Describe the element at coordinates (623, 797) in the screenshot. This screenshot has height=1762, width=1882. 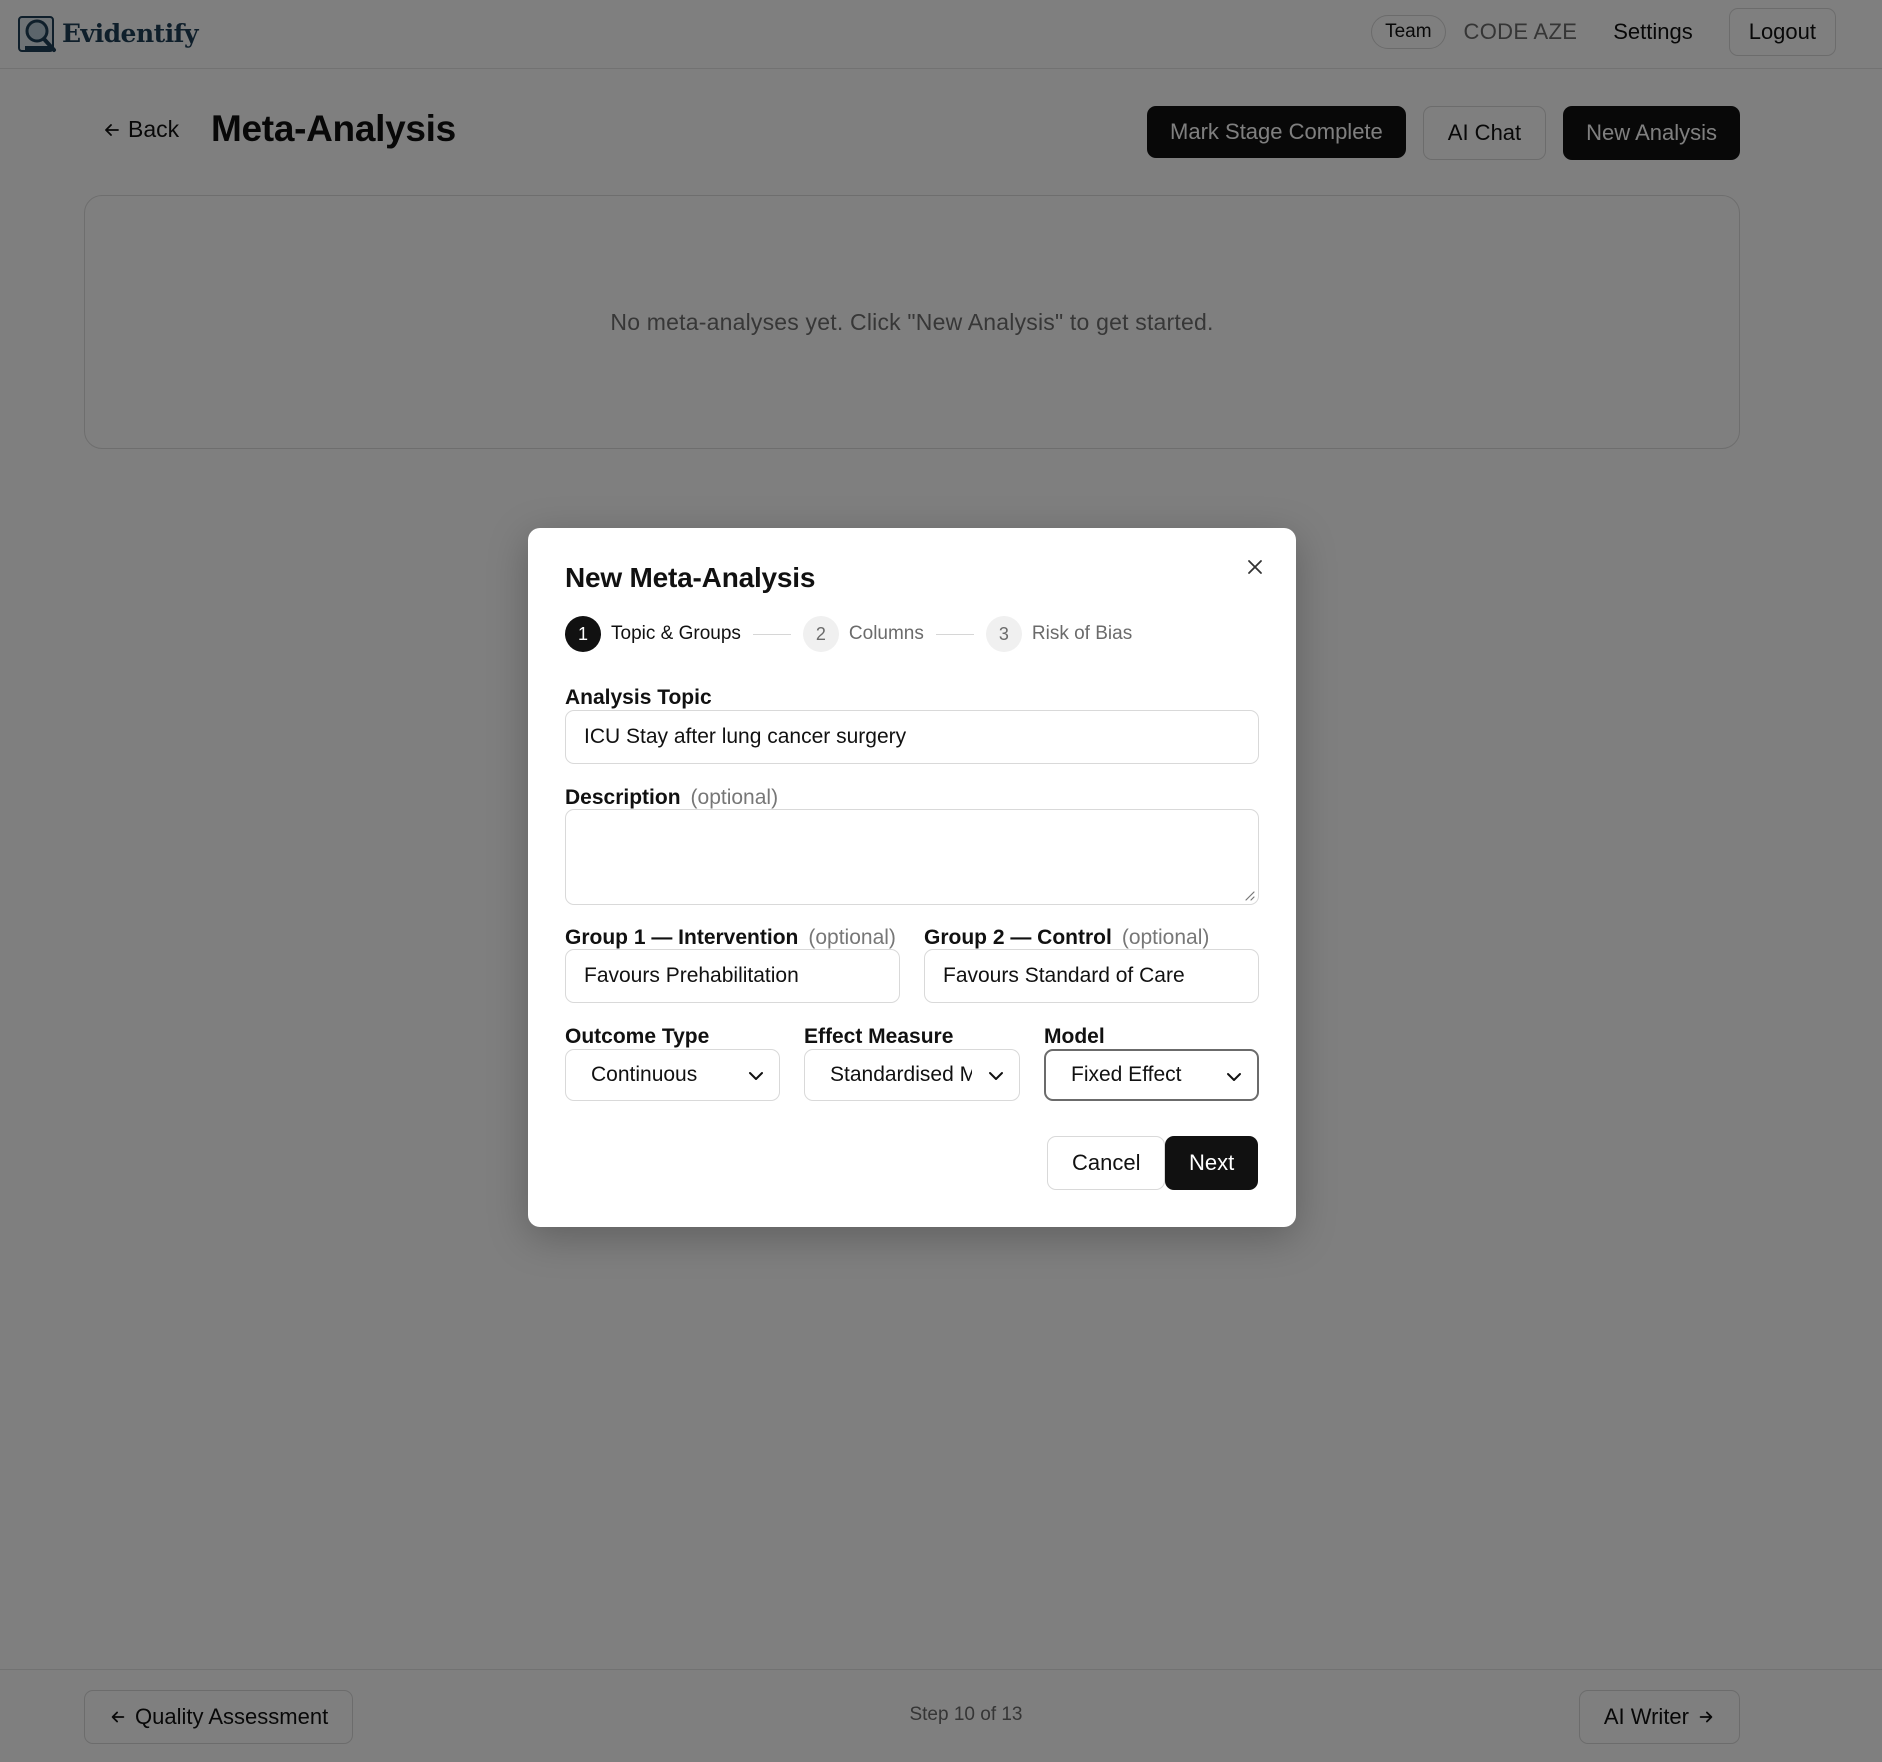
I see `description-label-text: Description` at that location.